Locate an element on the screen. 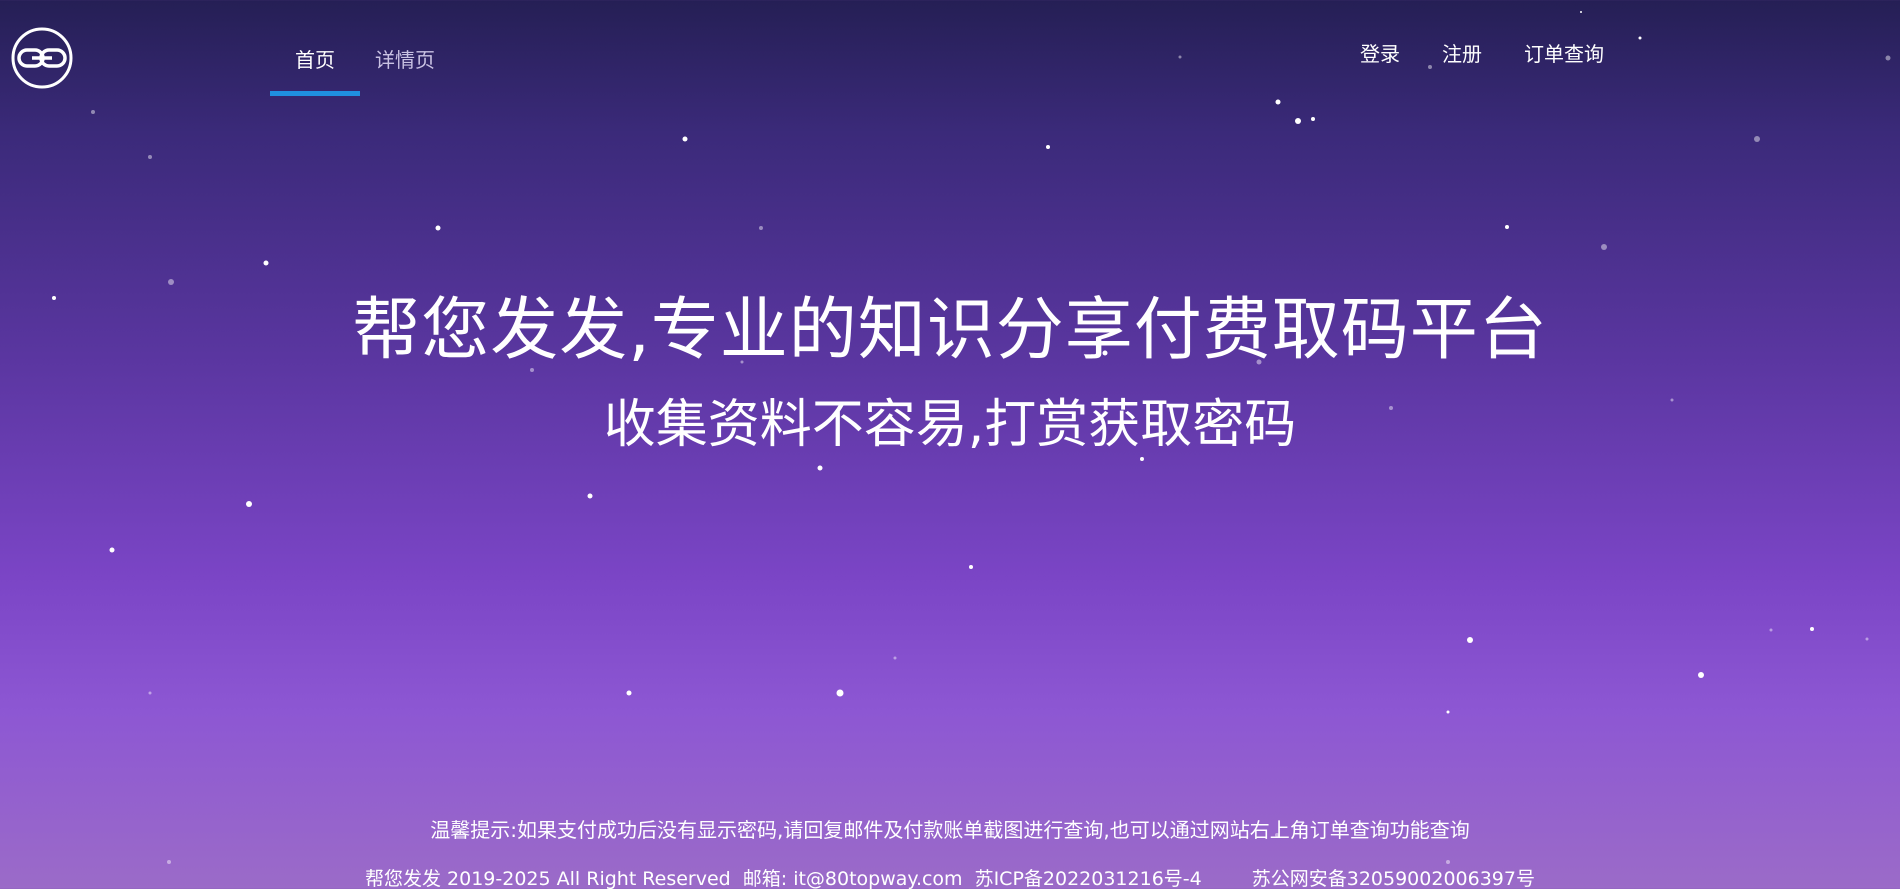 This screenshot has width=1900, height=889. site-logo is located at coordinates (42, 58).